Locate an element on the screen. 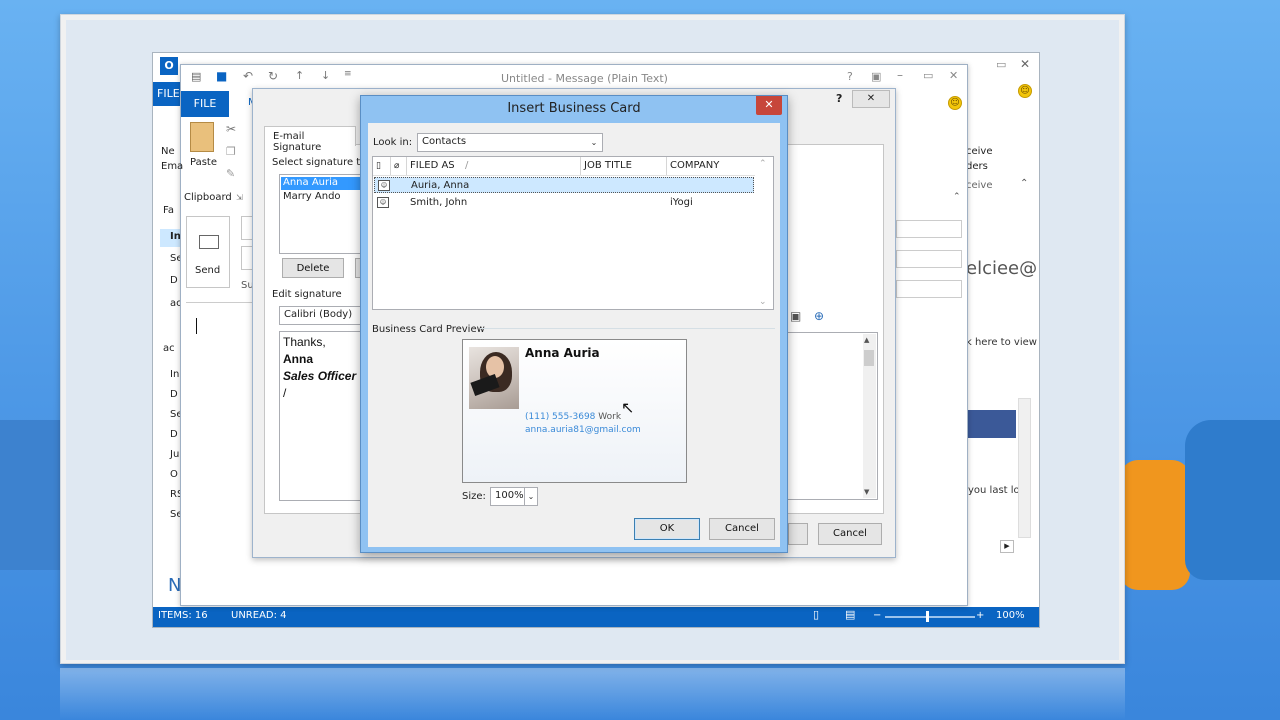 Image resolution: width=1280 pixels, height=720 pixels. scroll-right-icon: ▶ is located at coordinates (1007, 546).